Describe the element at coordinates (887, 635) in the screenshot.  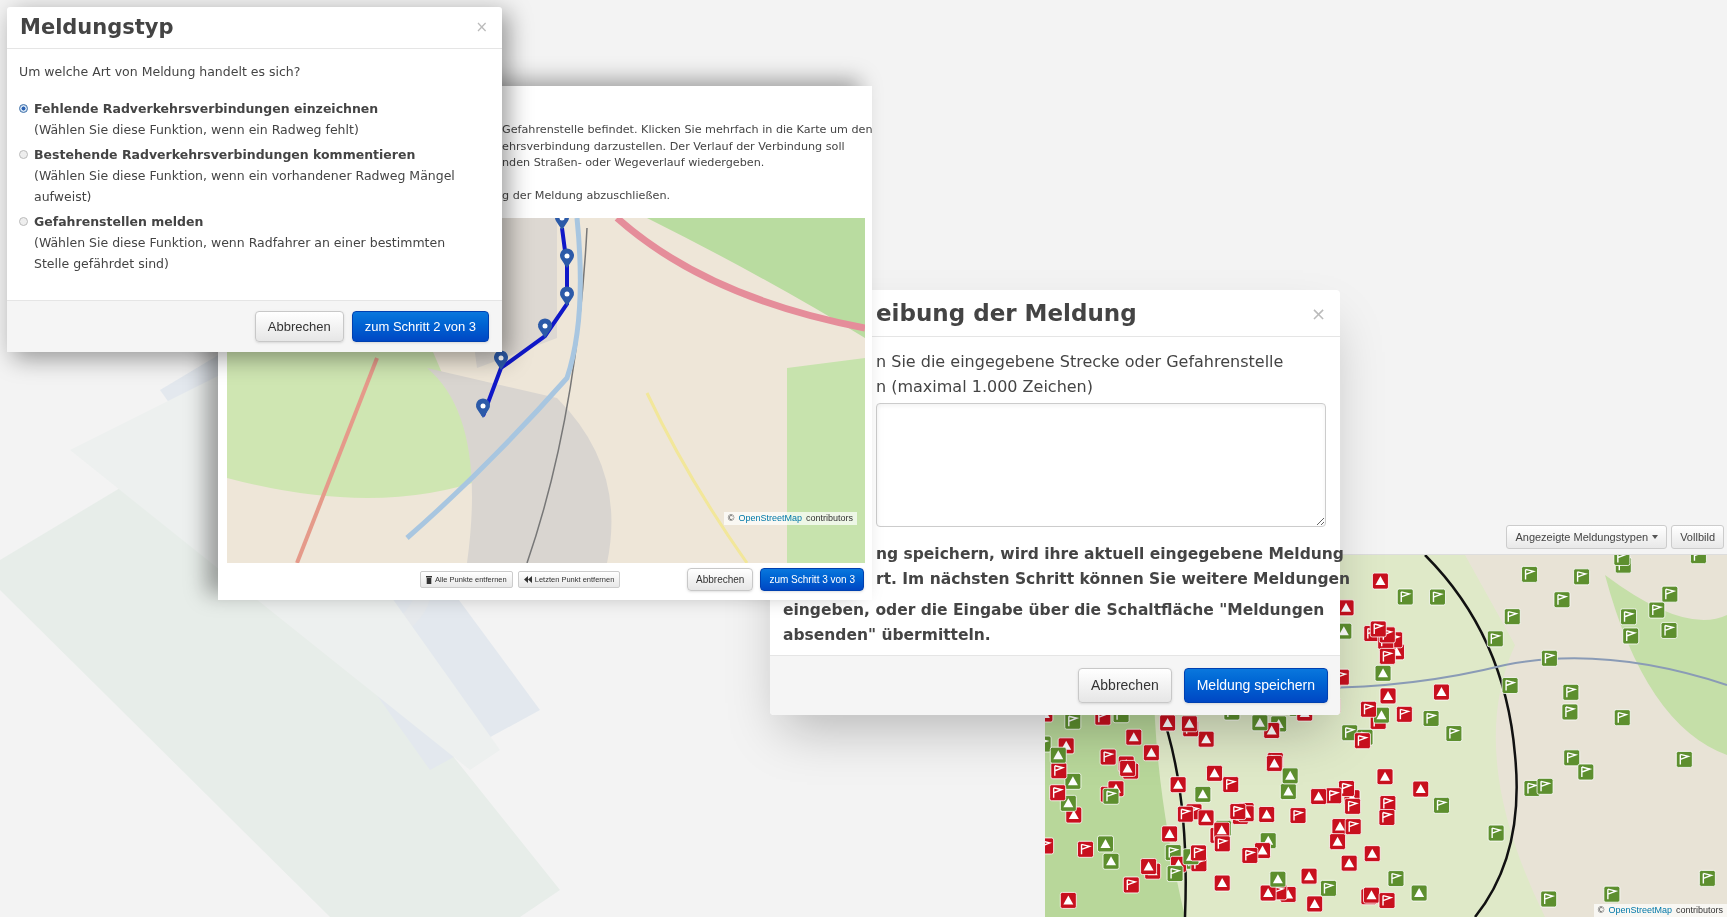
I see `notice-text: absenden" übermitteln.` at that location.